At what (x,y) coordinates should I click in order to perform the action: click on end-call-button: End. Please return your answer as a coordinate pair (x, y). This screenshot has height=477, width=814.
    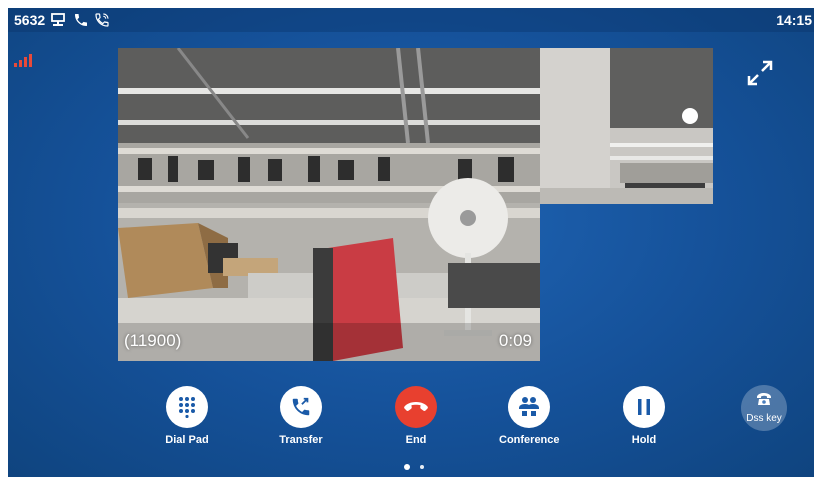
    Looking at the image, I should click on (416, 416).